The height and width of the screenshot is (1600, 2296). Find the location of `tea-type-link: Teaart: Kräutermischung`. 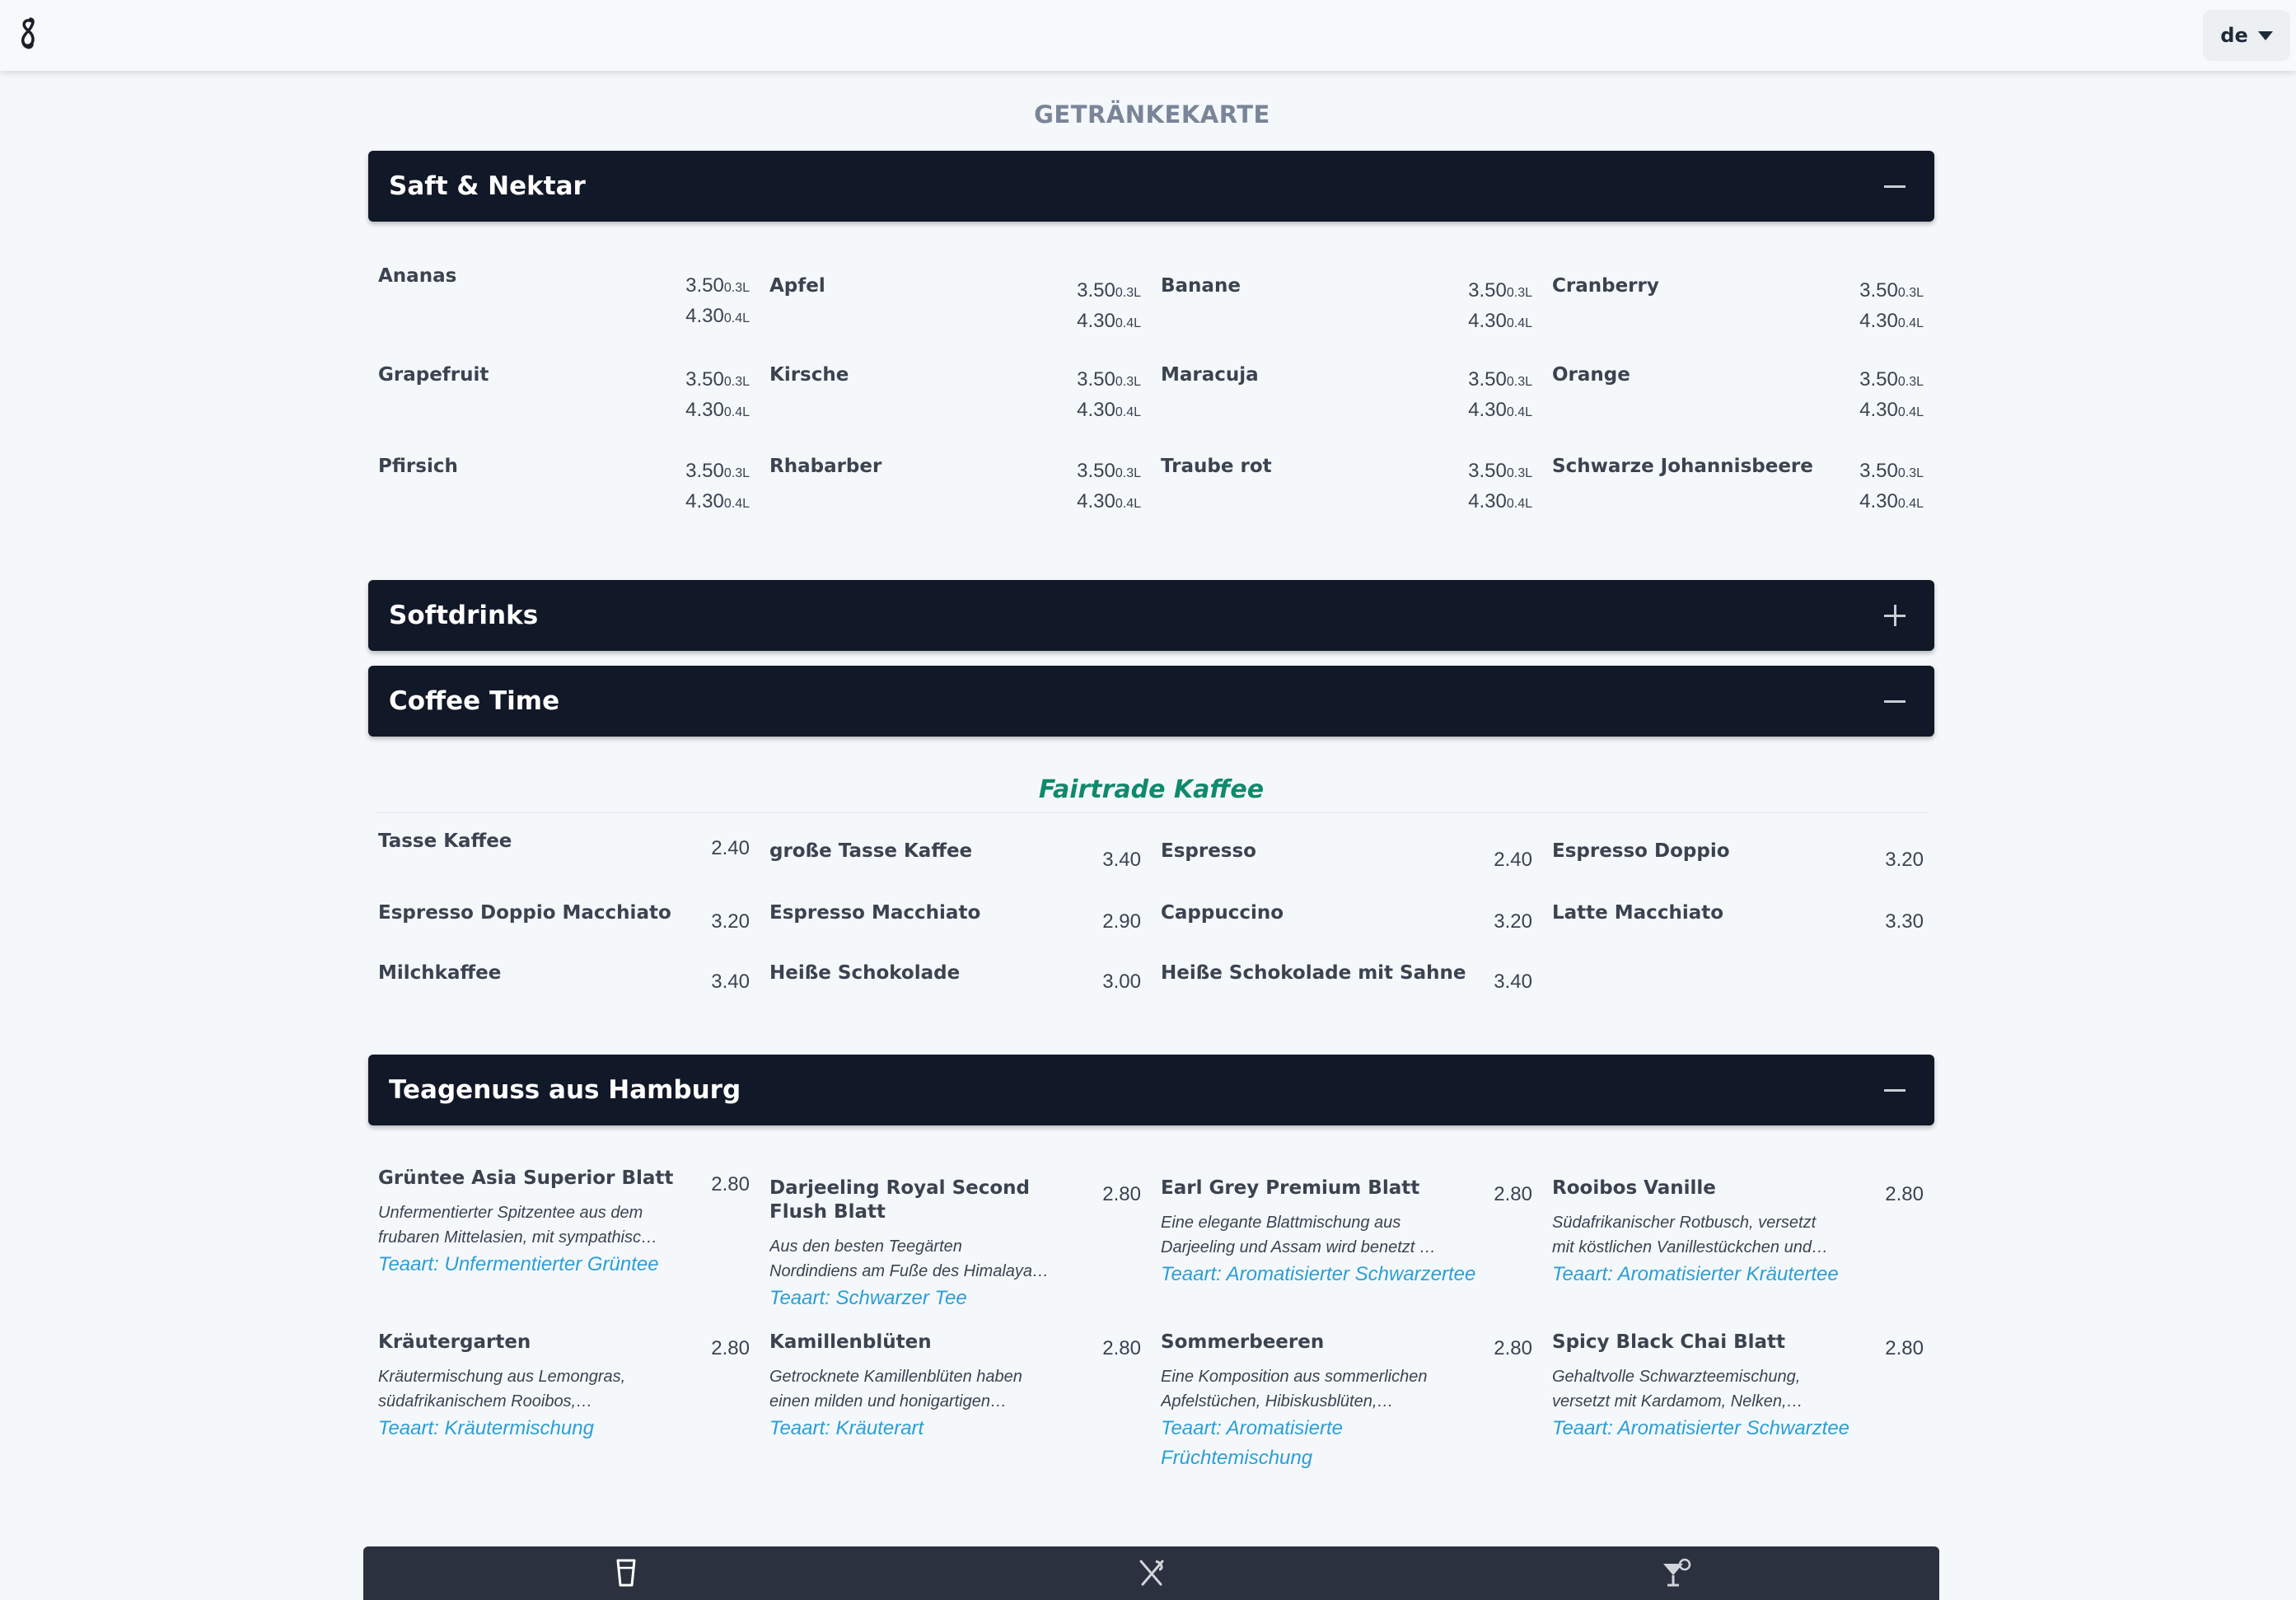

tea-type-link: Teaart: Kräutermischung is located at coordinates (538, 1429).